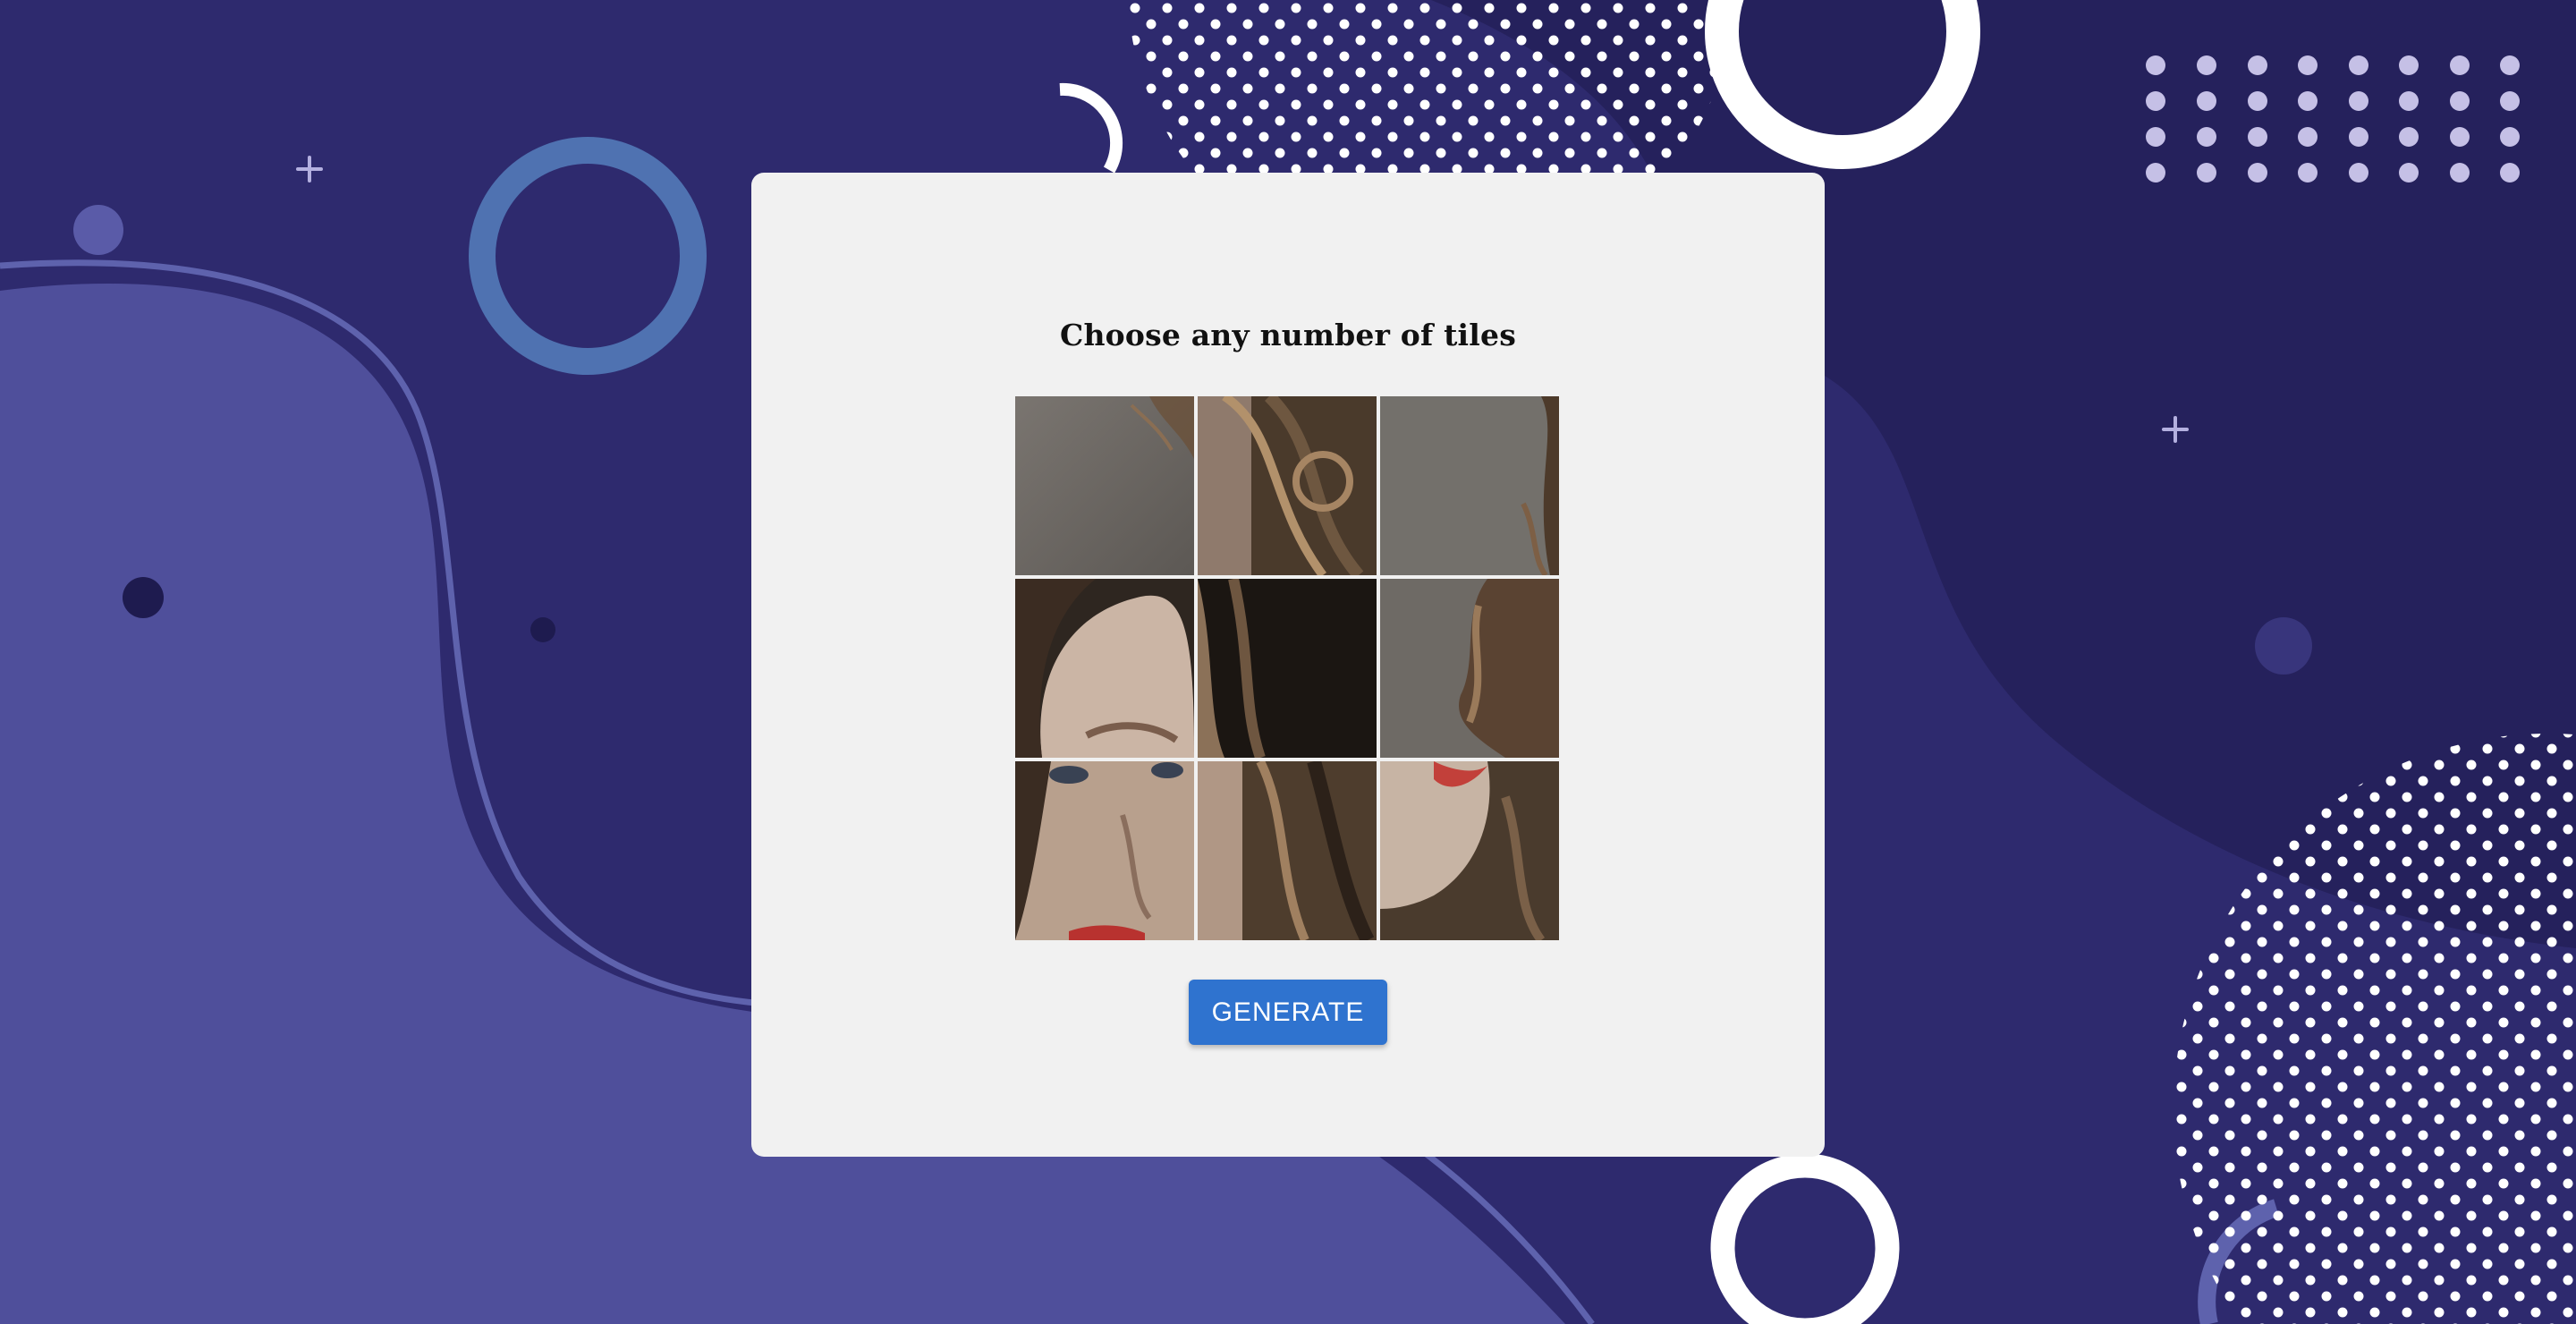 The width and height of the screenshot is (2576, 1324). What do you see at coordinates (1287, 335) in the screenshot?
I see `page-title: Choose any number of tiles` at bounding box center [1287, 335].